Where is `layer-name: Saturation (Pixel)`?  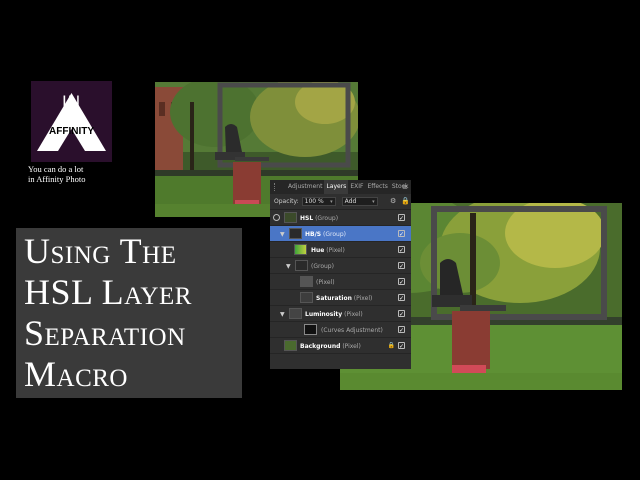 layer-name: Saturation (Pixel) is located at coordinates (344, 298).